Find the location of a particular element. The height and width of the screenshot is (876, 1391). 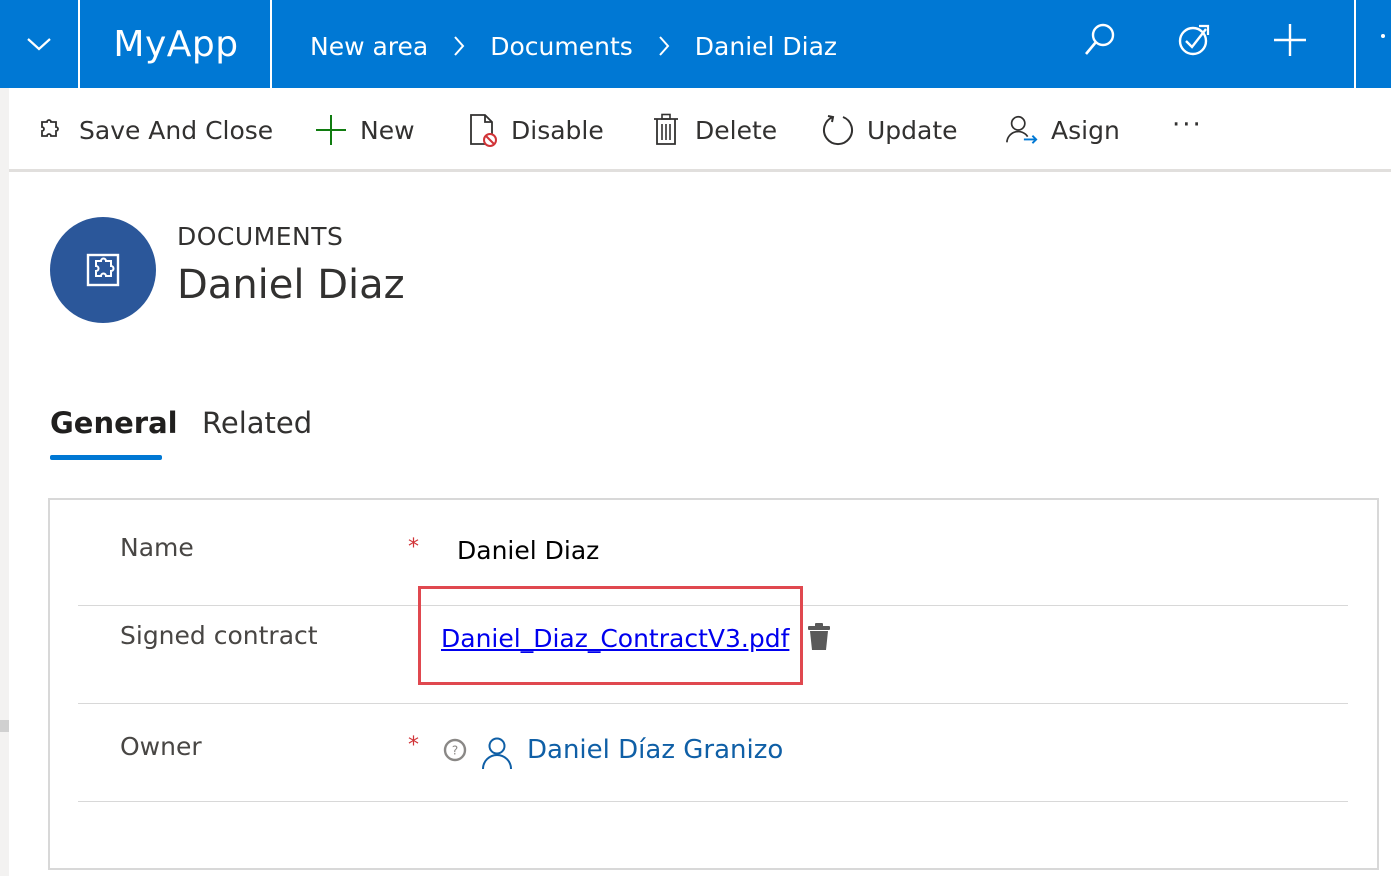

highlight-box is located at coordinates (610, 635).